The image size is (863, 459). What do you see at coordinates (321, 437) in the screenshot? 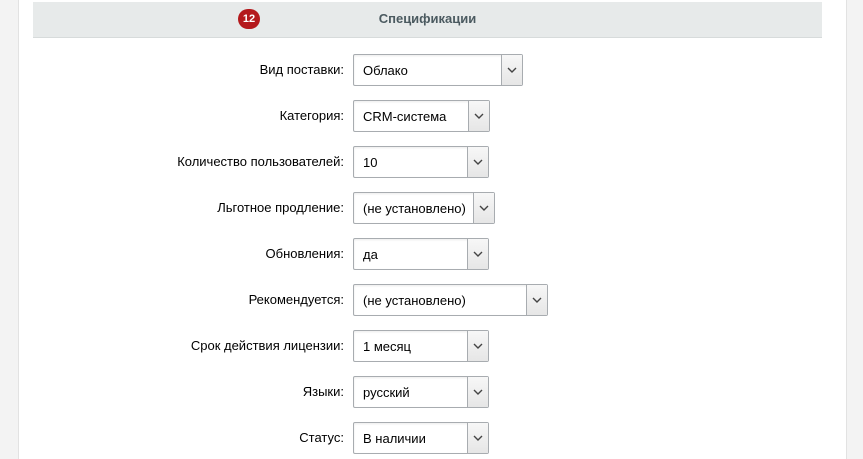
I see `field-label: Статус:` at bounding box center [321, 437].